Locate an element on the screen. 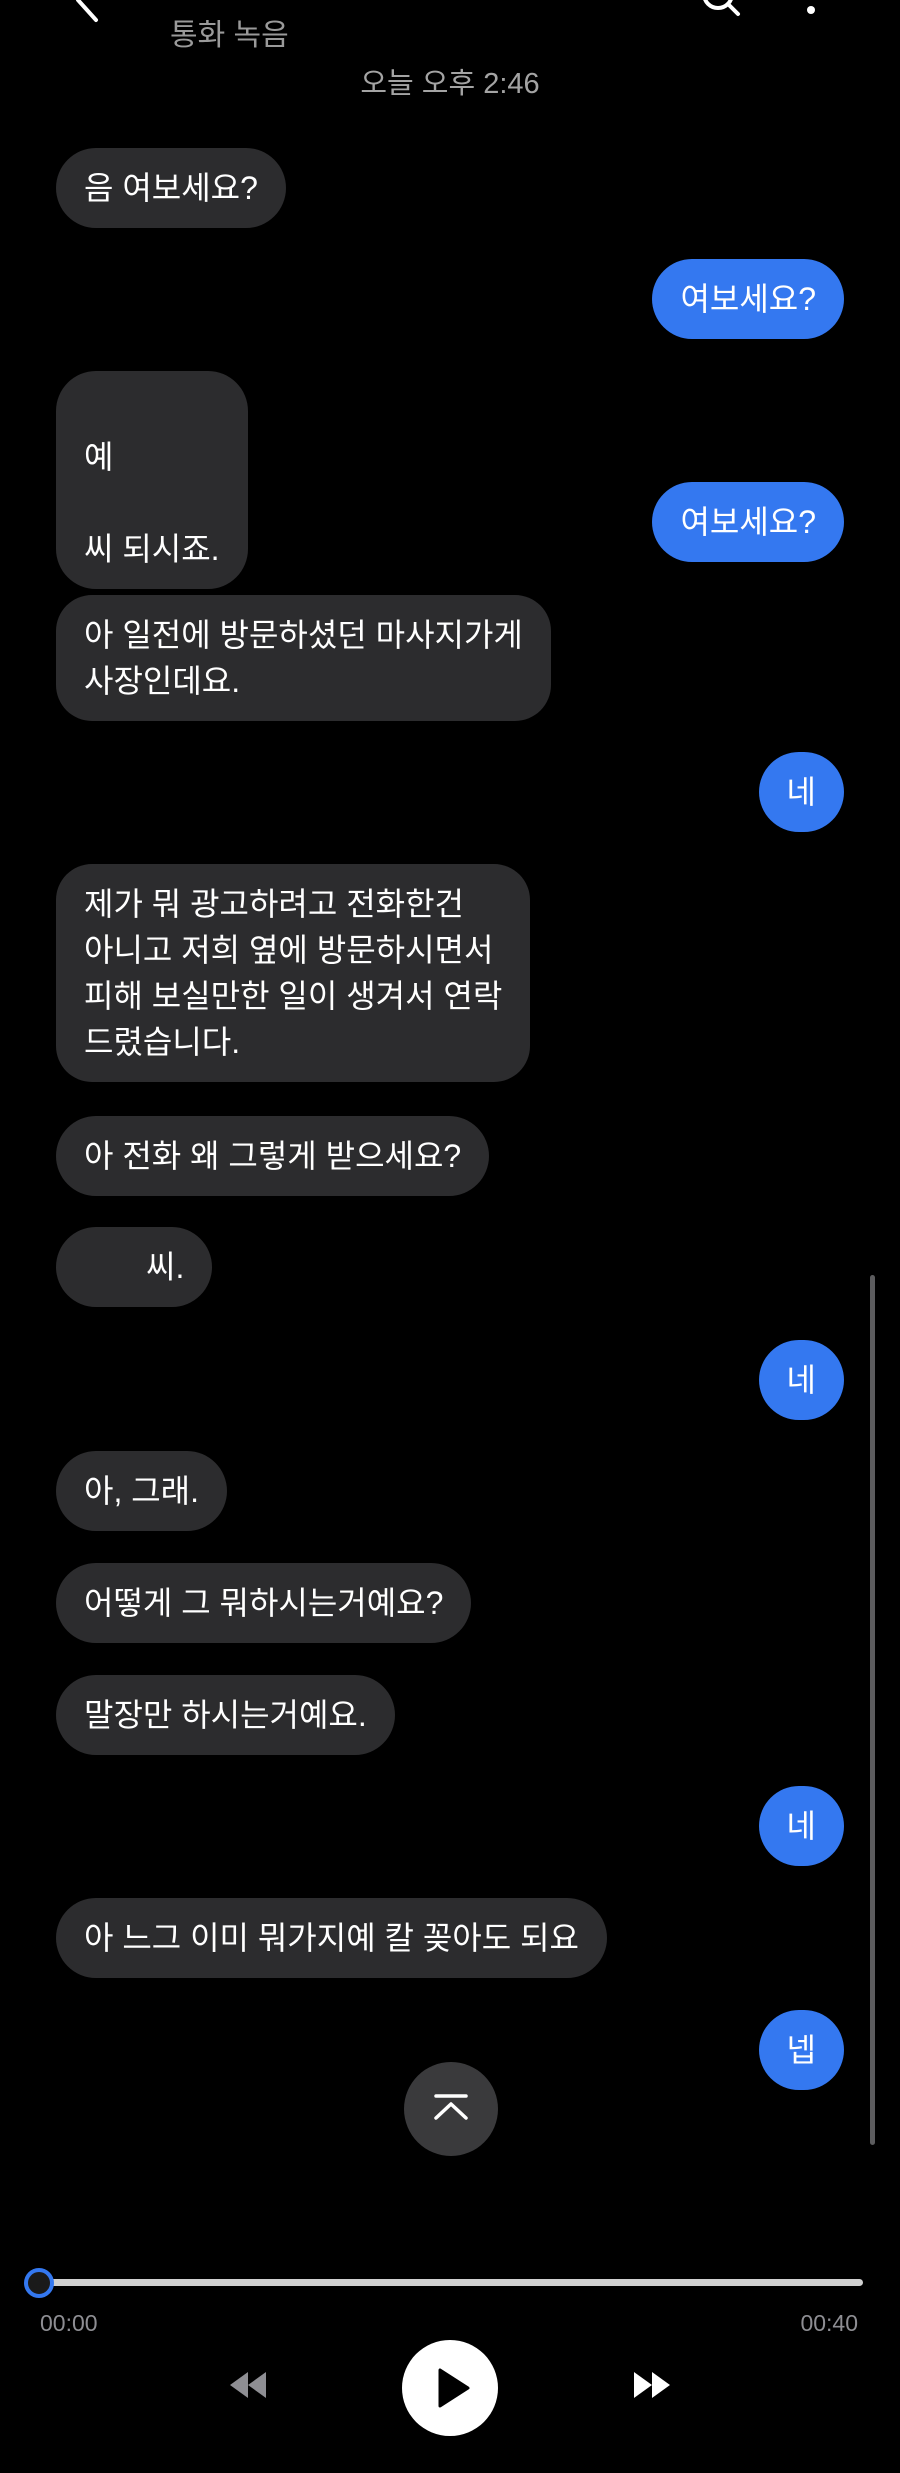 This screenshot has height=2473, width=900. message-incoming: 음 여보세요? is located at coordinates (171, 188).